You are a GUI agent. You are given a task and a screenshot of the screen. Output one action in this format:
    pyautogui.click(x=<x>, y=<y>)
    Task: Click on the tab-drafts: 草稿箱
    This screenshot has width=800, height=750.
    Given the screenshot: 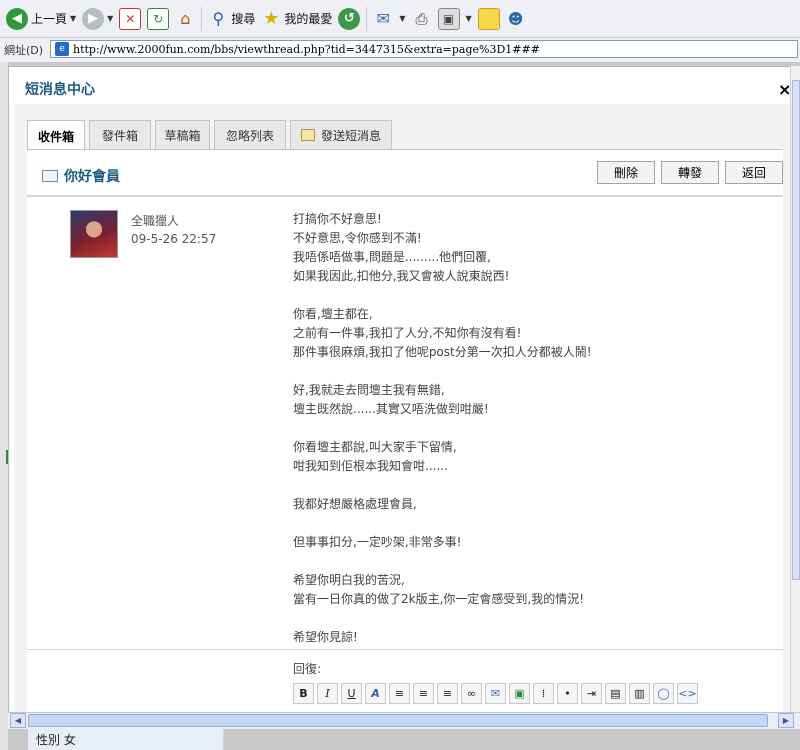 What is the action you would take?
    pyautogui.click(x=182, y=134)
    